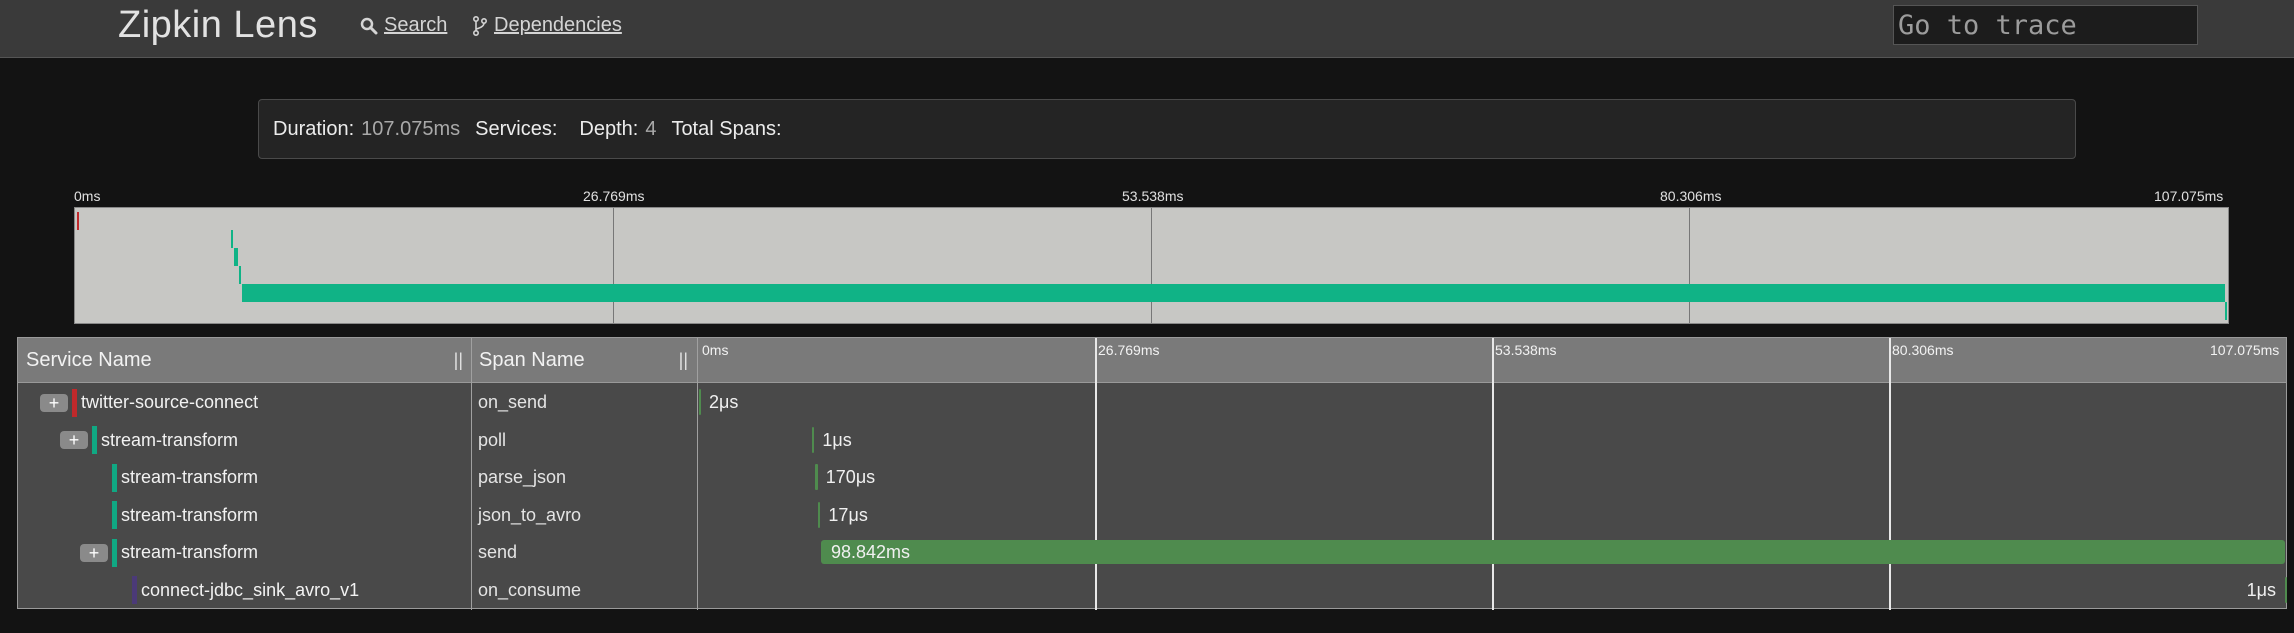 This screenshot has height=633, width=2294. What do you see at coordinates (532, 360) in the screenshot?
I see `span-name-header-label: Span Name` at bounding box center [532, 360].